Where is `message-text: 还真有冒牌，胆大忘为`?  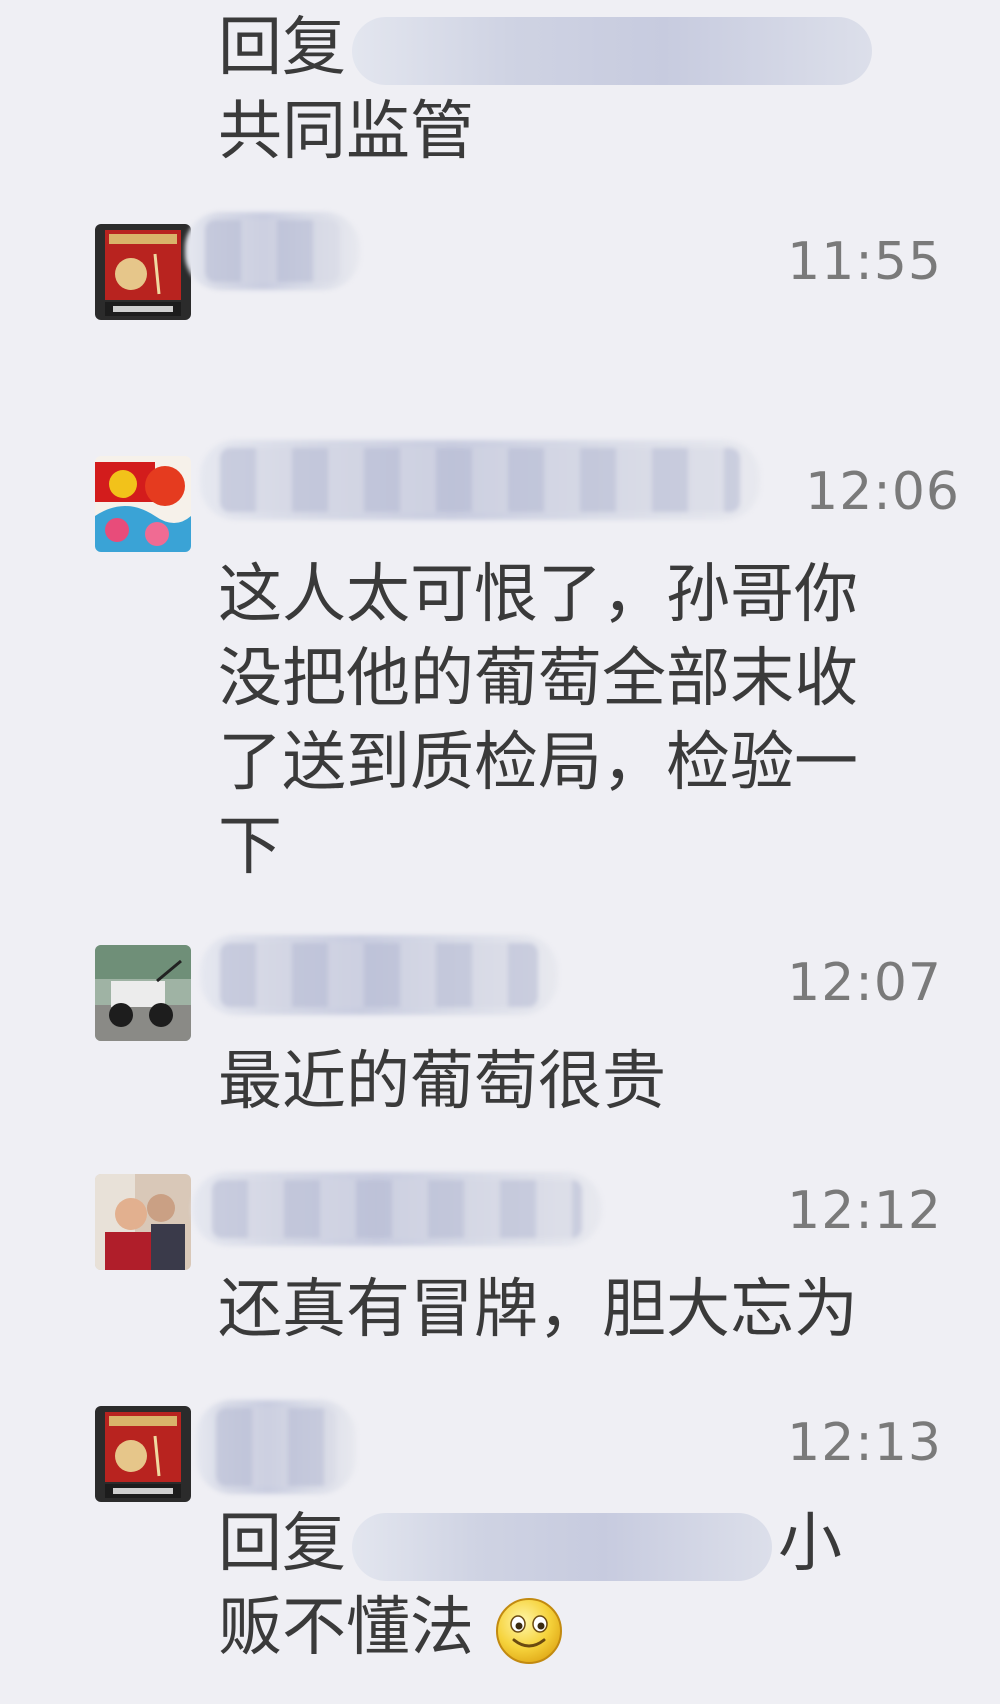
message-text: 还真有冒牌，胆大忘为 is located at coordinates (583, 1310).